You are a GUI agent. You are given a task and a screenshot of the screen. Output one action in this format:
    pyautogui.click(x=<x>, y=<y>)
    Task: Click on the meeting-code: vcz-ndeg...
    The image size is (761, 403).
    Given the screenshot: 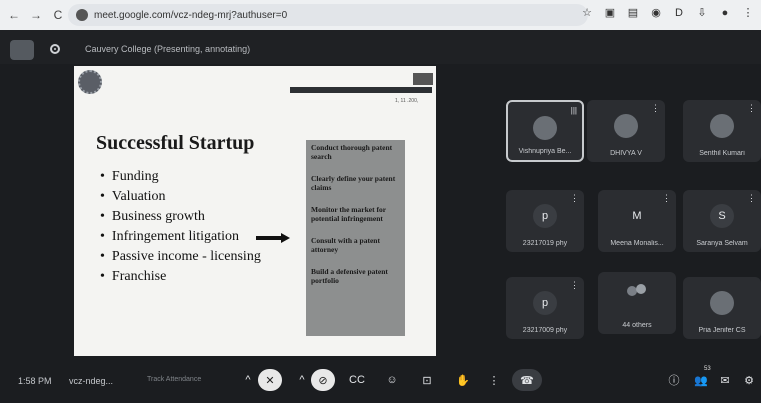 What is the action you would take?
    pyautogui.click(x=91, y=381)
    